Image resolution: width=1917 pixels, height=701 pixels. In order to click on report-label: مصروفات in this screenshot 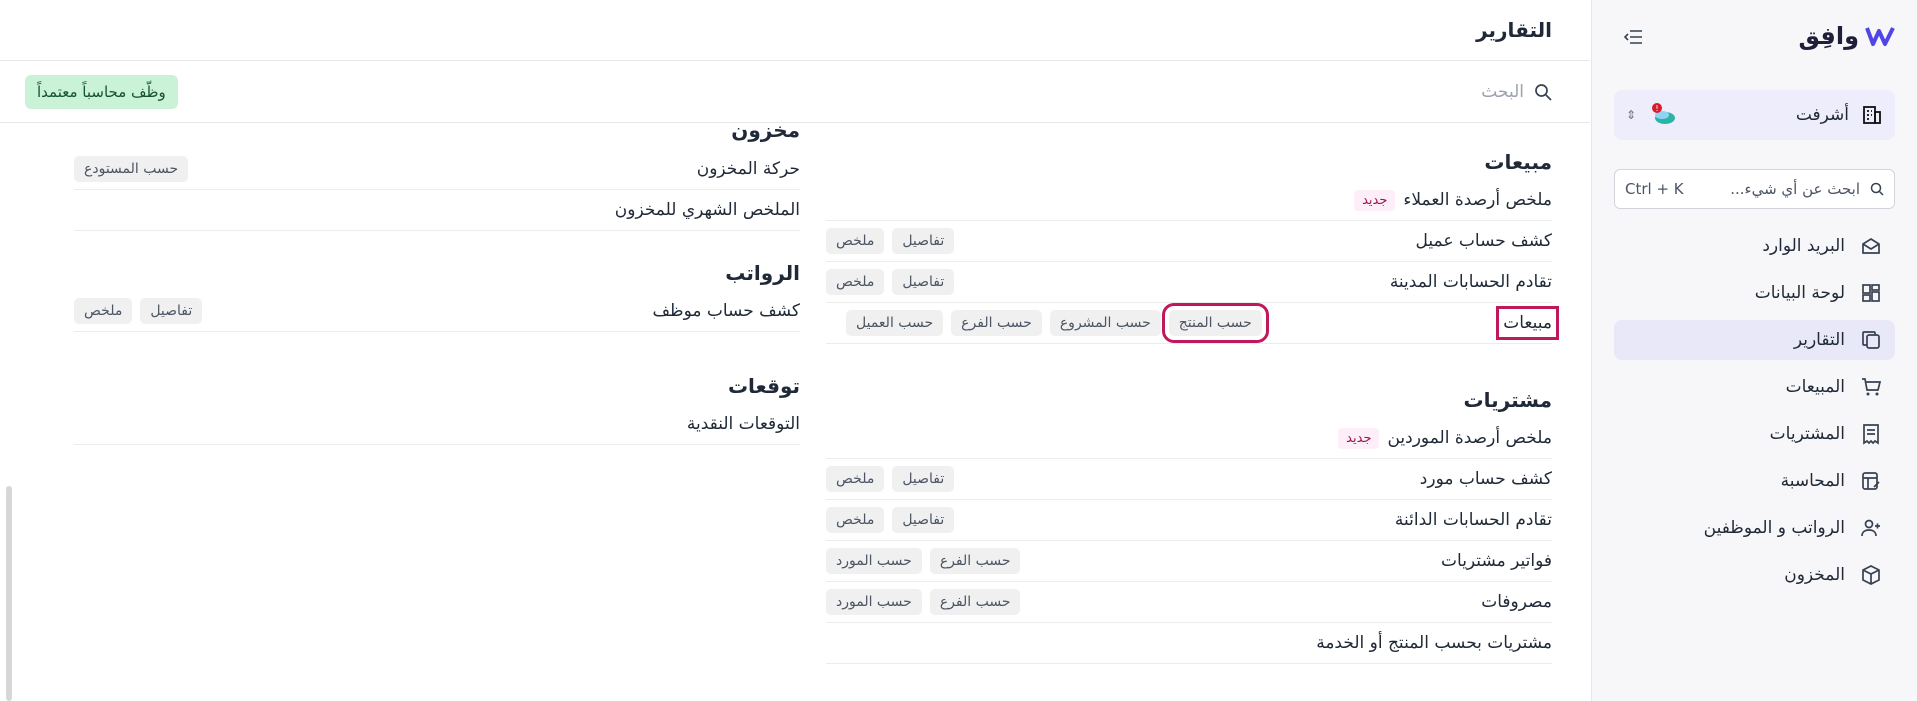, I will do `click(1516, 602)`.